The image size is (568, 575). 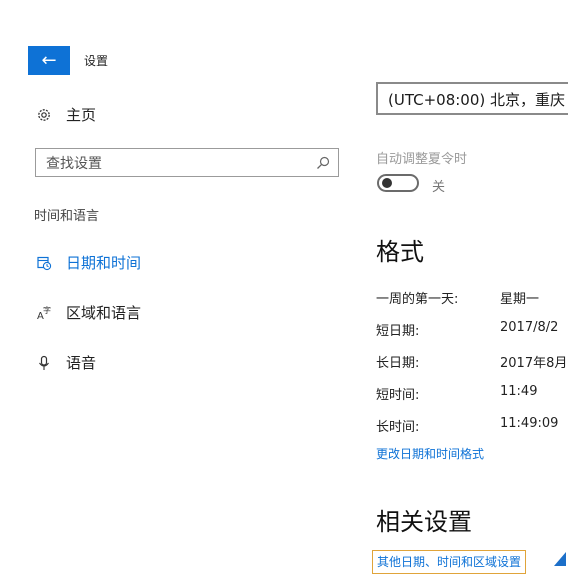 I want to click on svg-text: 字, so click(x=47, y=310).